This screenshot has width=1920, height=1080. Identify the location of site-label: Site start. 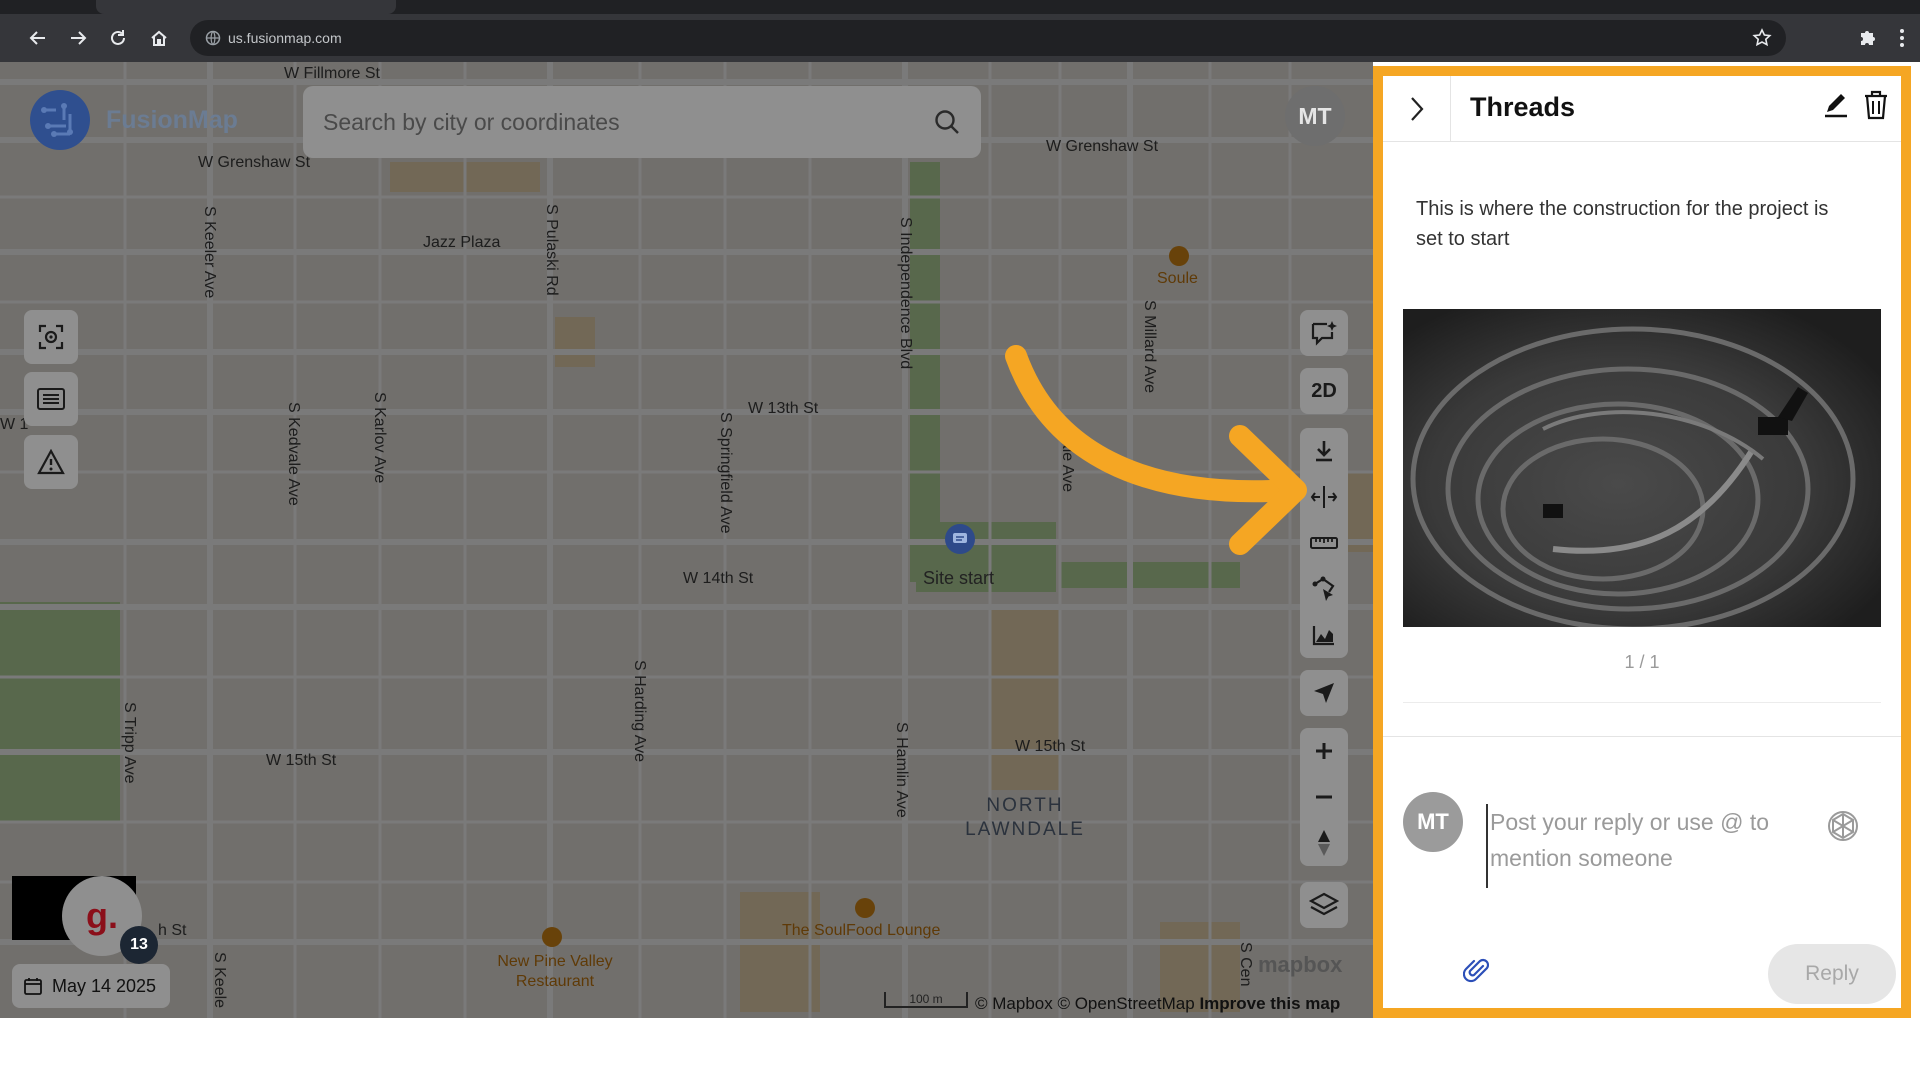
(959, 578).